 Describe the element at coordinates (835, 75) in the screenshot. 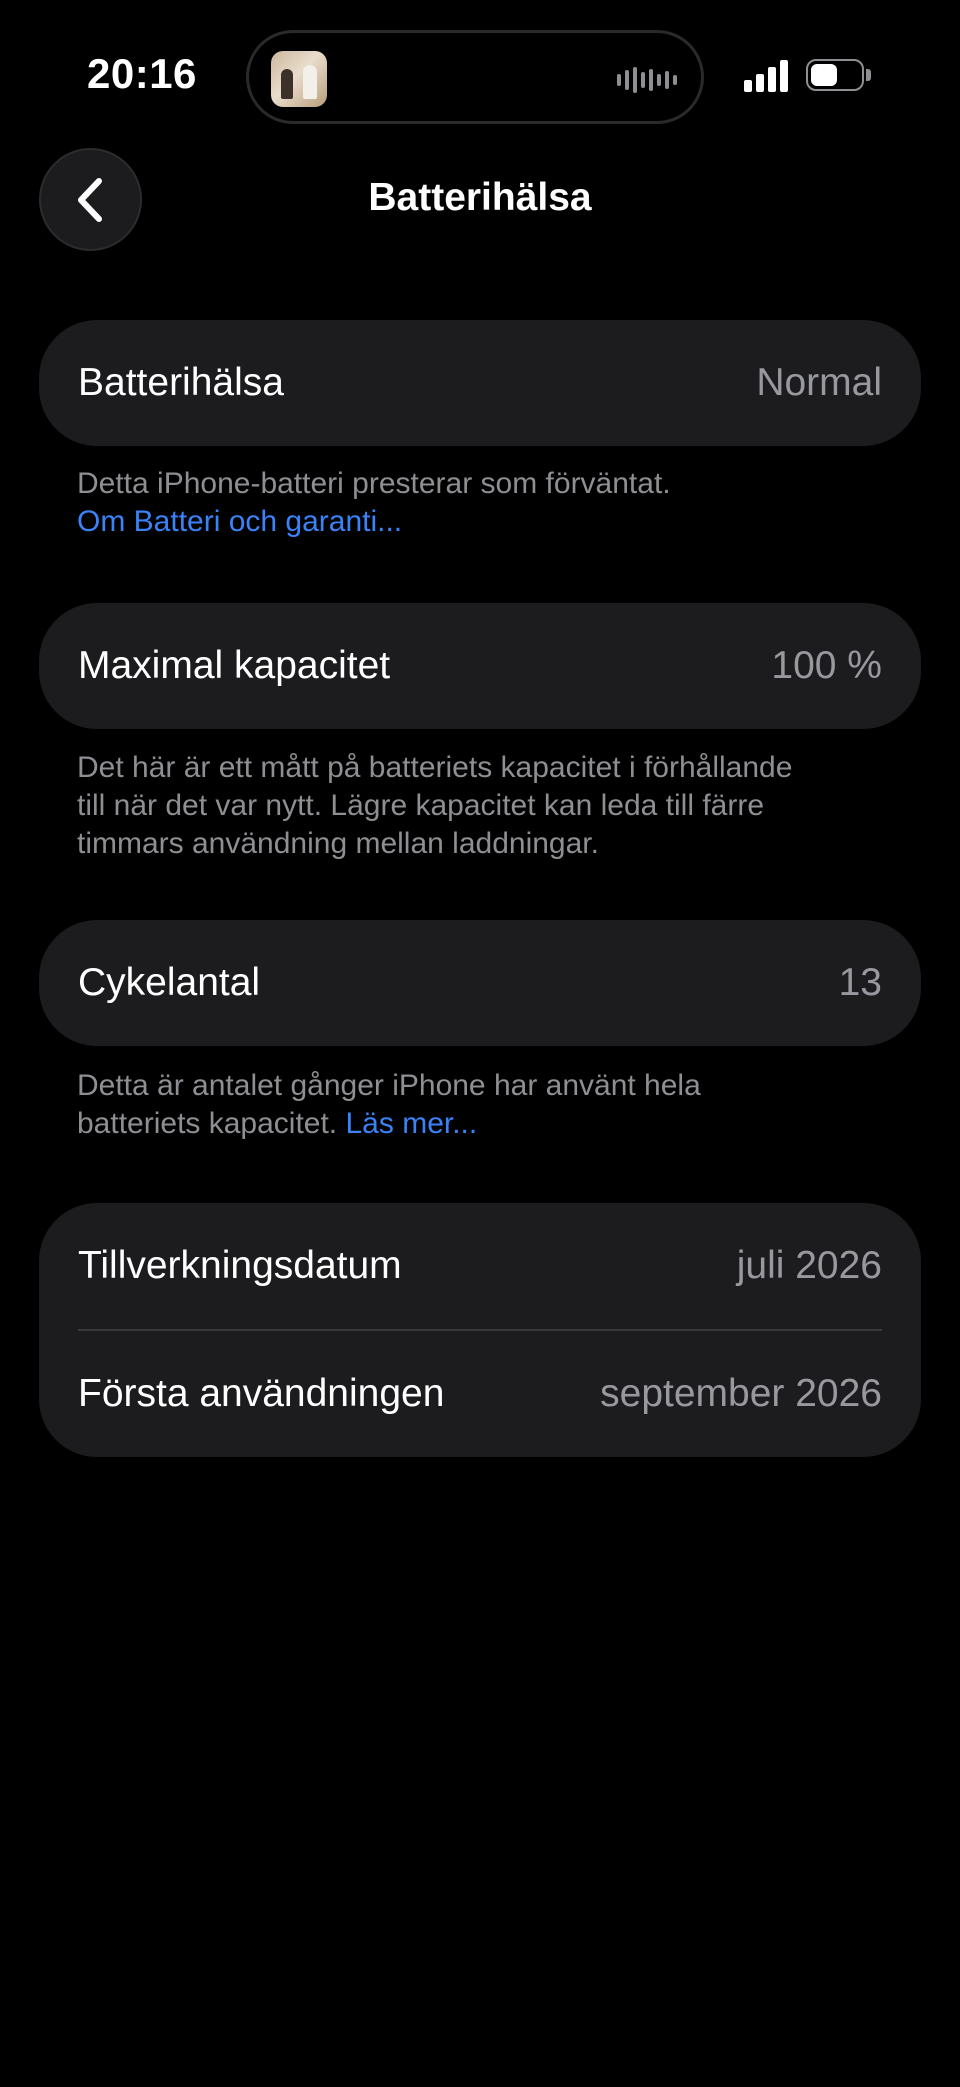

I see `battery-icon` at that location.